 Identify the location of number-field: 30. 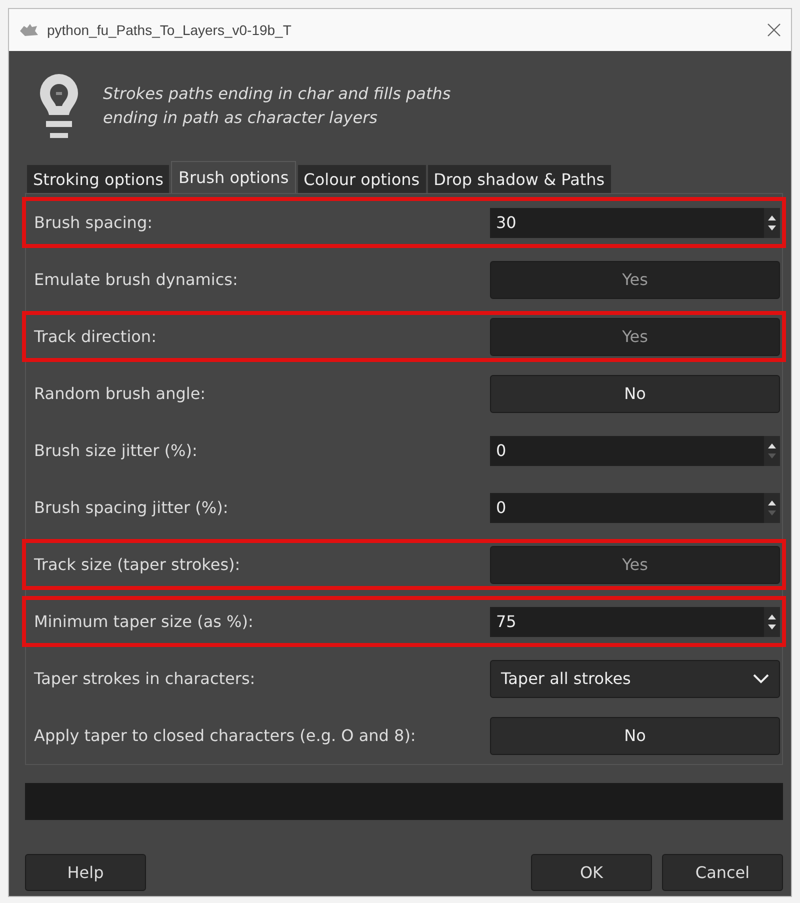
(635, 223).